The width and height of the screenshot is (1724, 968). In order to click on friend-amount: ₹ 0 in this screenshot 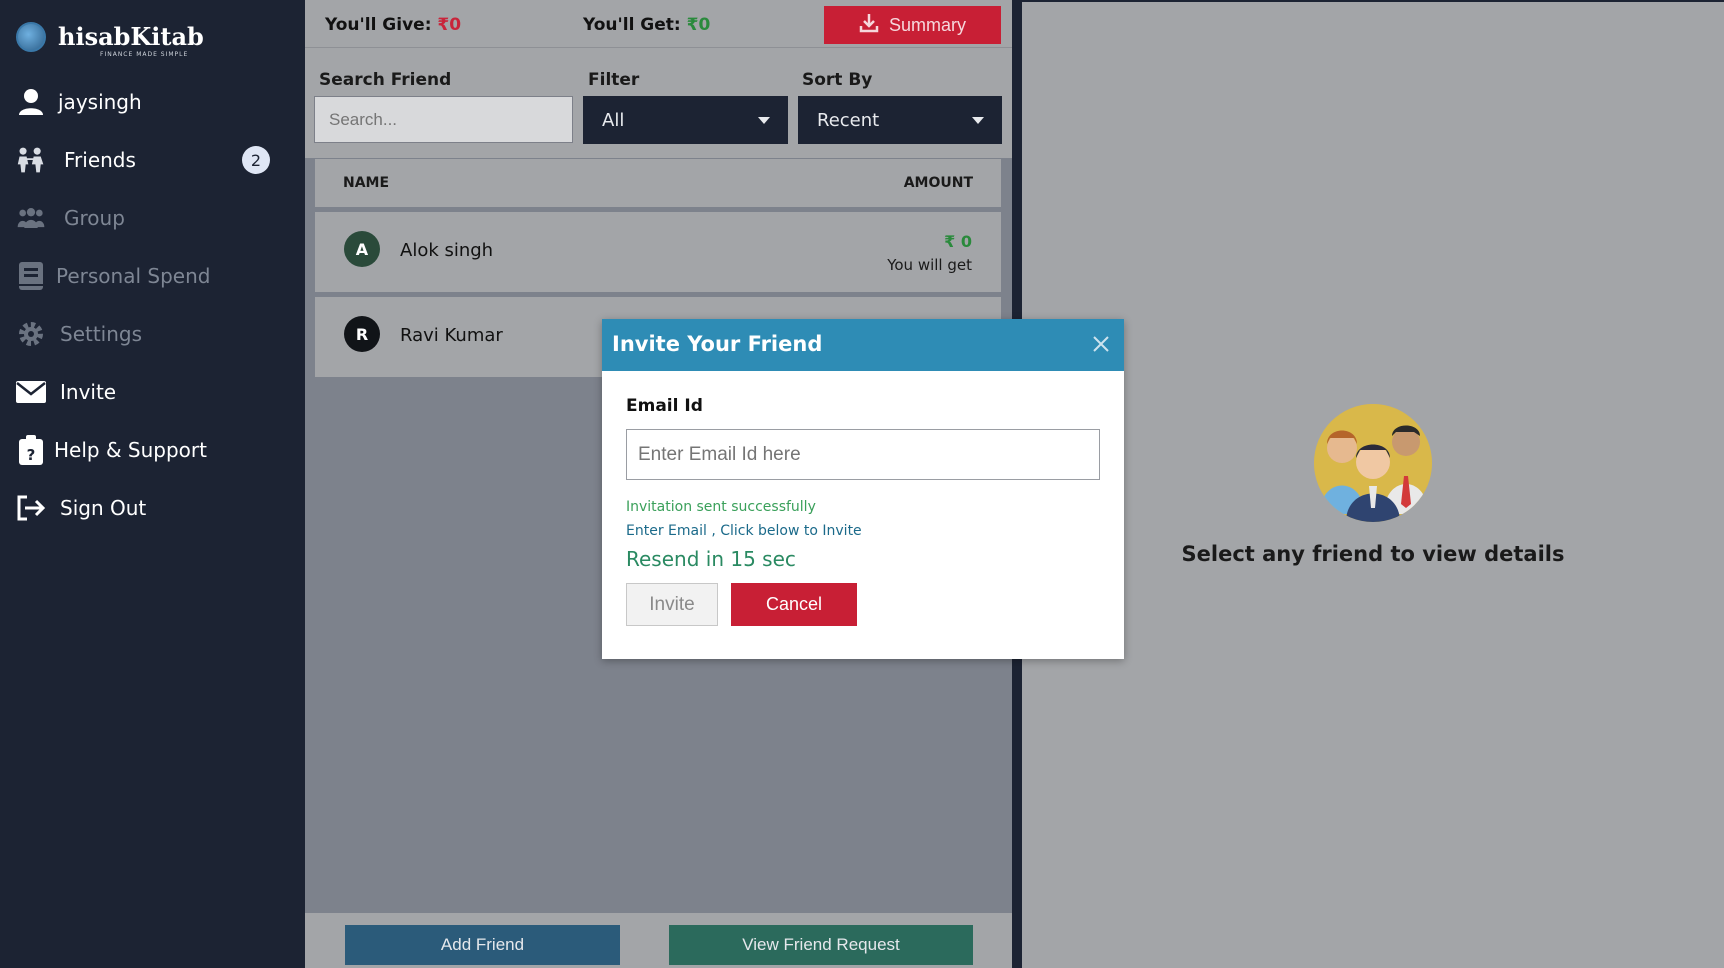, I will do `click(958, 241)`.